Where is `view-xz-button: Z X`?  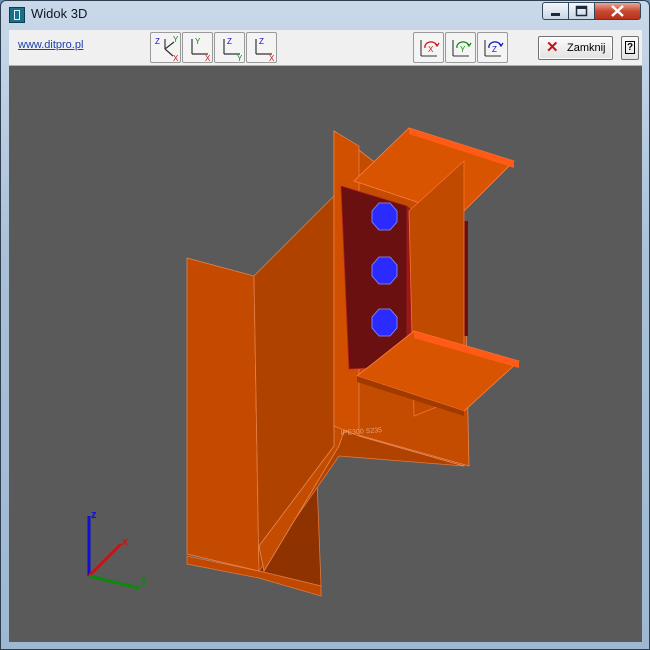
view-xz-button: Z X is located at coordinates (261, 47).